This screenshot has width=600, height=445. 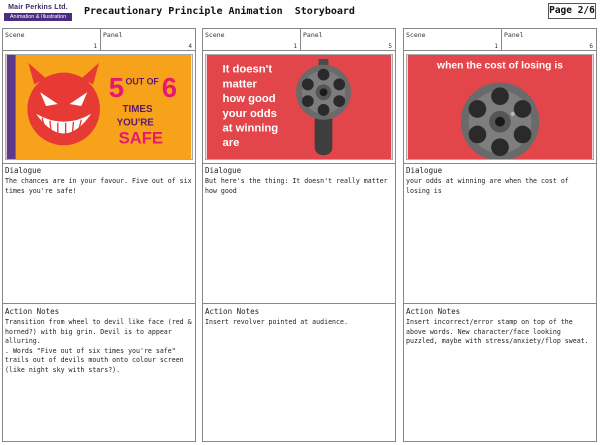 I want to click on text-line-1: when the cost of losing is, so click(x=499, y=66).